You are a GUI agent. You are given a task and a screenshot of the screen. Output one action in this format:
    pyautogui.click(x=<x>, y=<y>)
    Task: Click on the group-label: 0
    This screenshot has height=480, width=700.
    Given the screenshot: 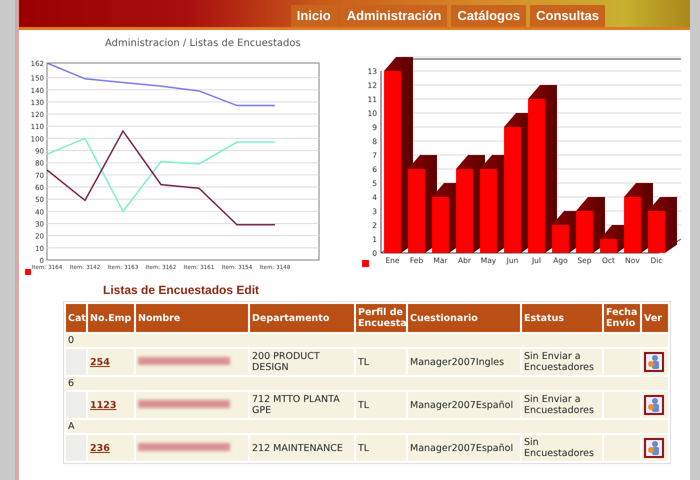 What is the action you would take?
    pyautogui.click(x=71, y=340)
    